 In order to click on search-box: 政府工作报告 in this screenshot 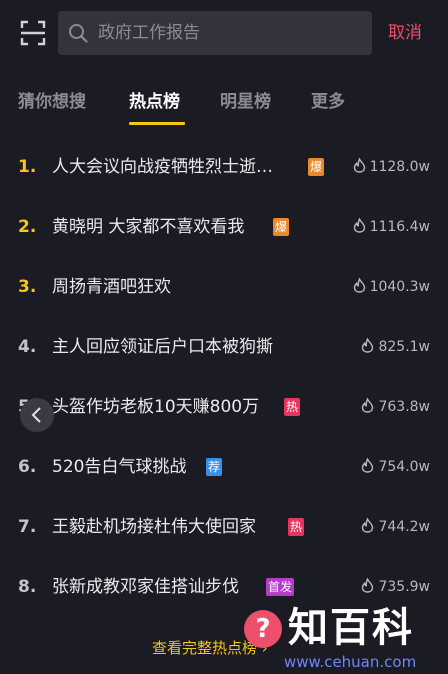, I will do `click(215, 33)`.